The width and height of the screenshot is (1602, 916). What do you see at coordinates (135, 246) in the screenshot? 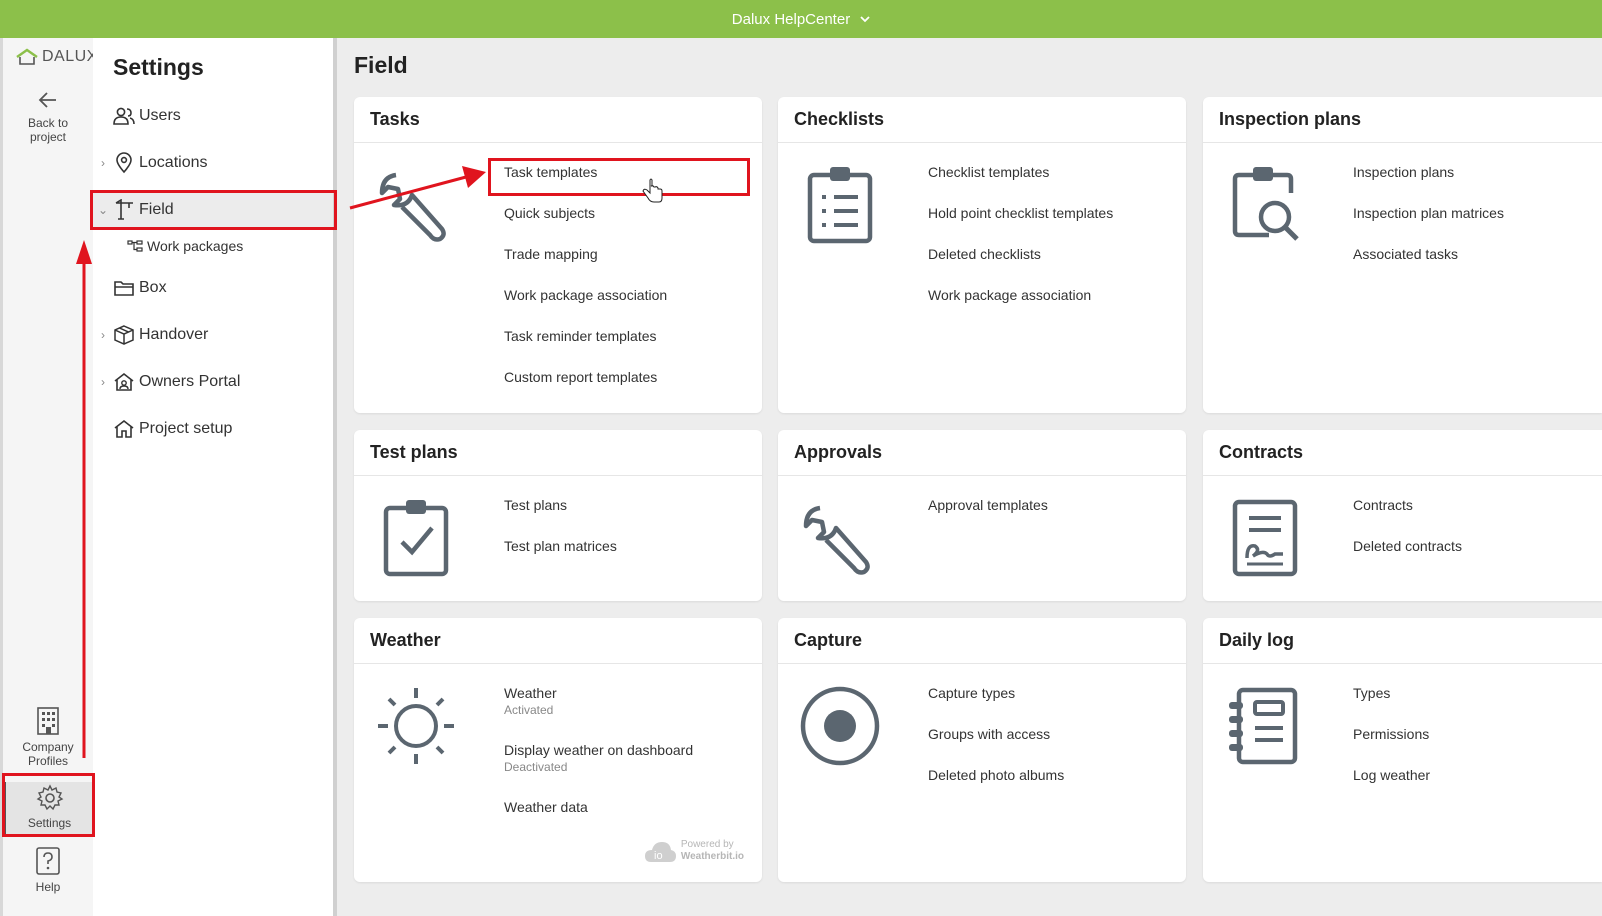
I see `work-packages-icon` at bounding box center [135, 246].